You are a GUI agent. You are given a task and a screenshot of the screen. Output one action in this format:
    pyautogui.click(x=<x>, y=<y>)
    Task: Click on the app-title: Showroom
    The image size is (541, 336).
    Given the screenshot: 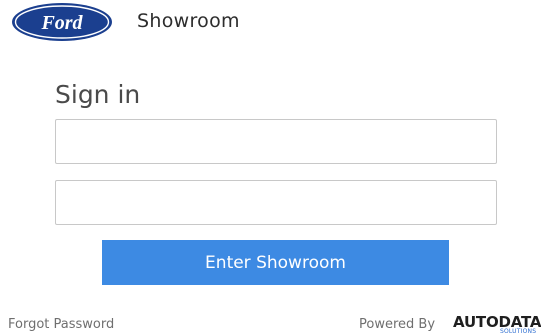 What is the action you would take?
    pyautogui.click(x=188, y=21)
    